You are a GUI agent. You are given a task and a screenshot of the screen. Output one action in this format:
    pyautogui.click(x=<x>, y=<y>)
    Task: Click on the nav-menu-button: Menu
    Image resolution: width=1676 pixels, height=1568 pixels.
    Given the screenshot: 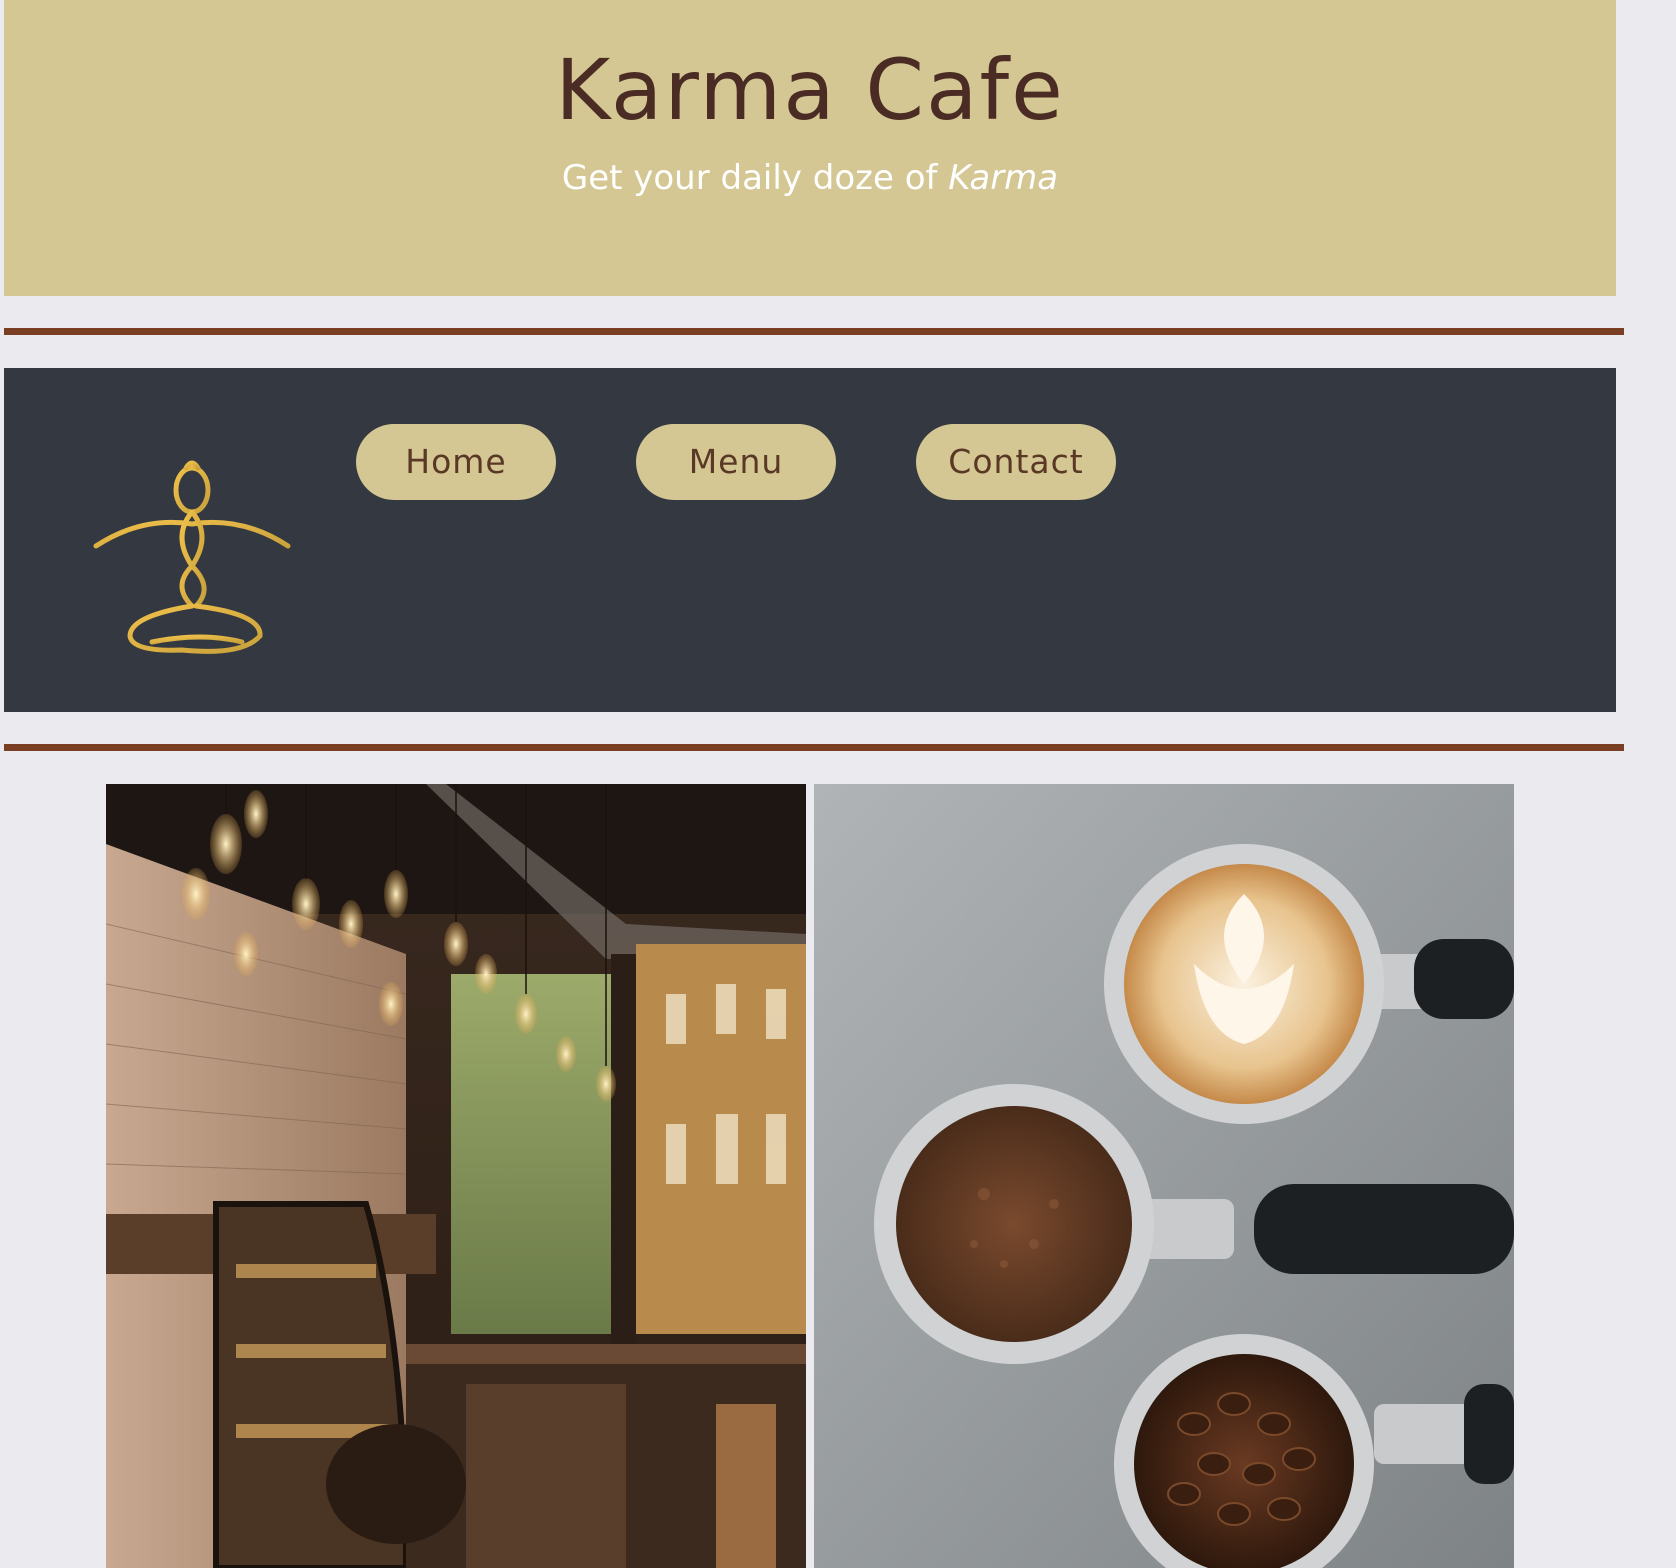 What is the action you would take?
    pyautogui.click(x=736, y=462)
    